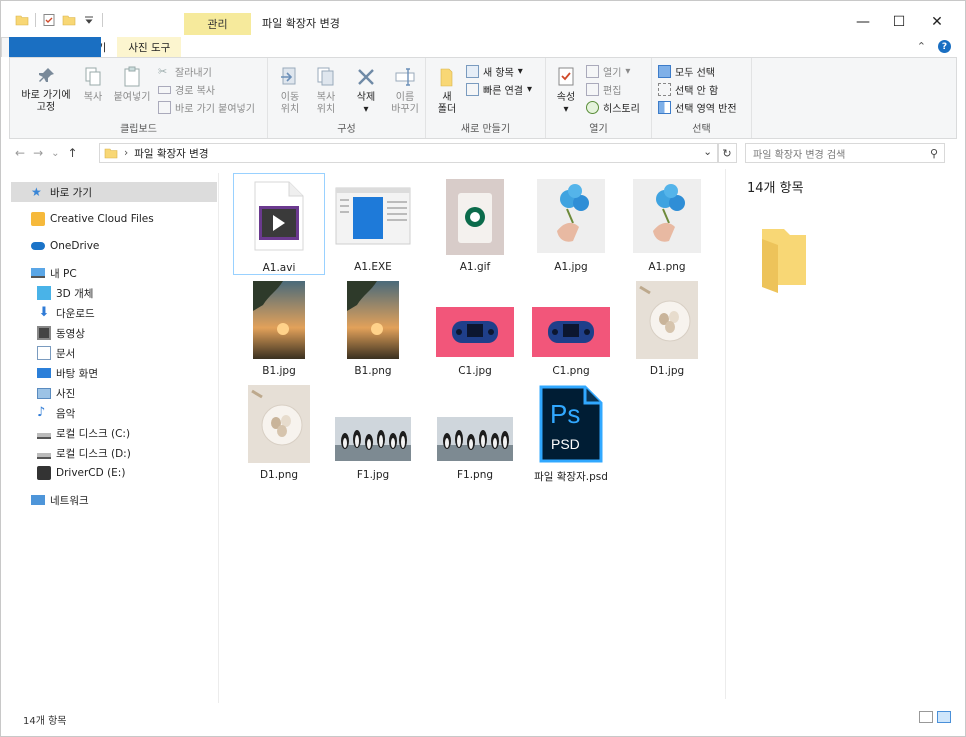 This screenshot has width=966, height=737. Describe the element at coordinates (475, 224) in the screenshot. I see `file-item-a1-gif: A1.gif` at that location.